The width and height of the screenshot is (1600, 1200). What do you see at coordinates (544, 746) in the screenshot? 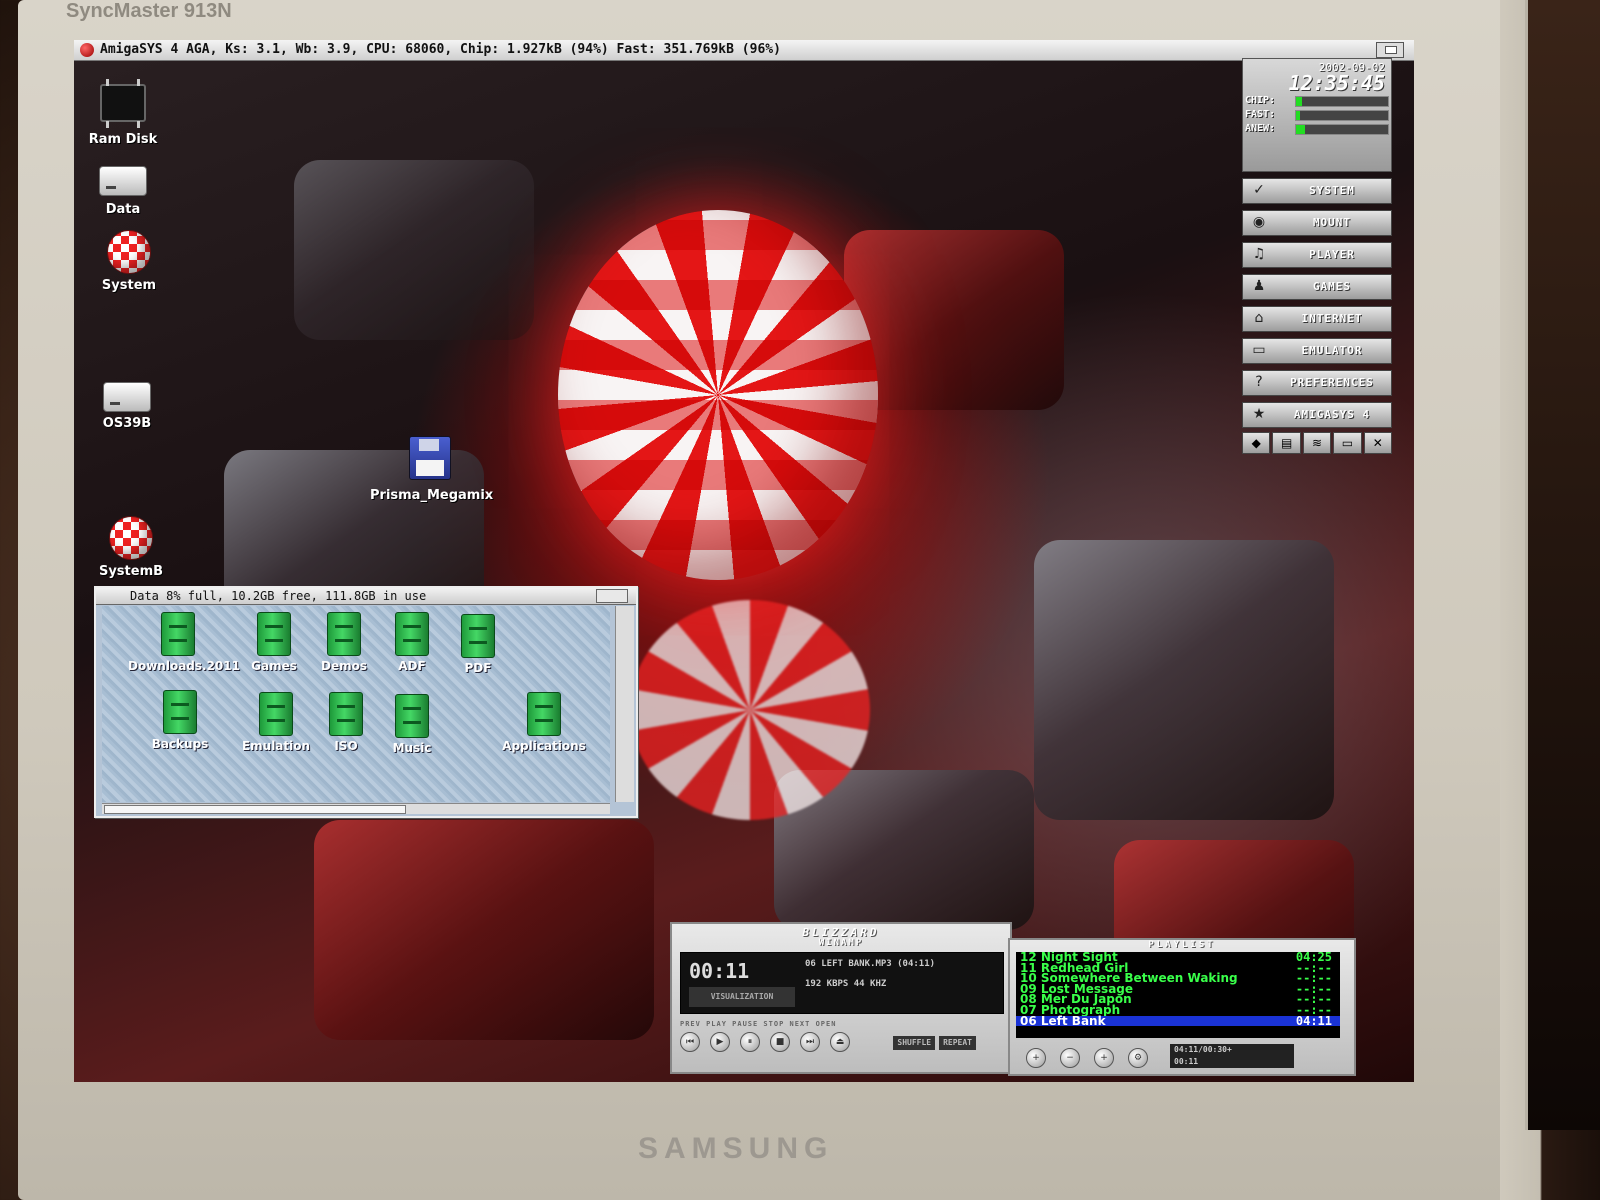
I see `drawer-label: Applications` at bounding box center [544, 746].